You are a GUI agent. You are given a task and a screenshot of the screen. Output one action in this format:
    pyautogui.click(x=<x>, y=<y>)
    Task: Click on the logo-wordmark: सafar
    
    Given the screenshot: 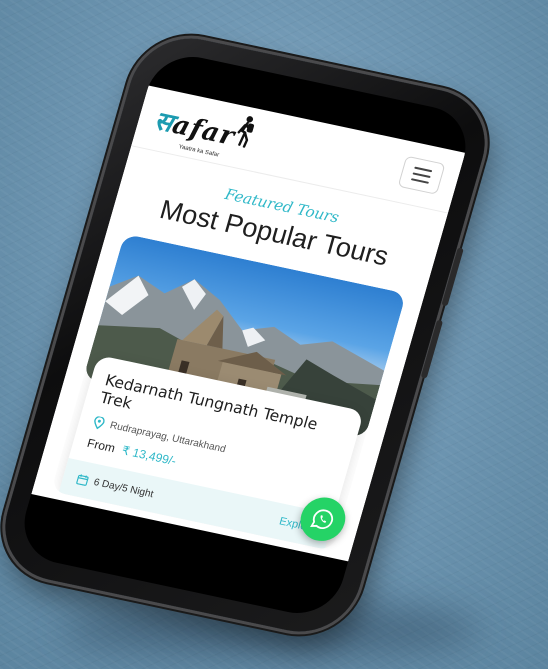 What is the action you would take?
    pyautogui.click(x=195, y=127)
    